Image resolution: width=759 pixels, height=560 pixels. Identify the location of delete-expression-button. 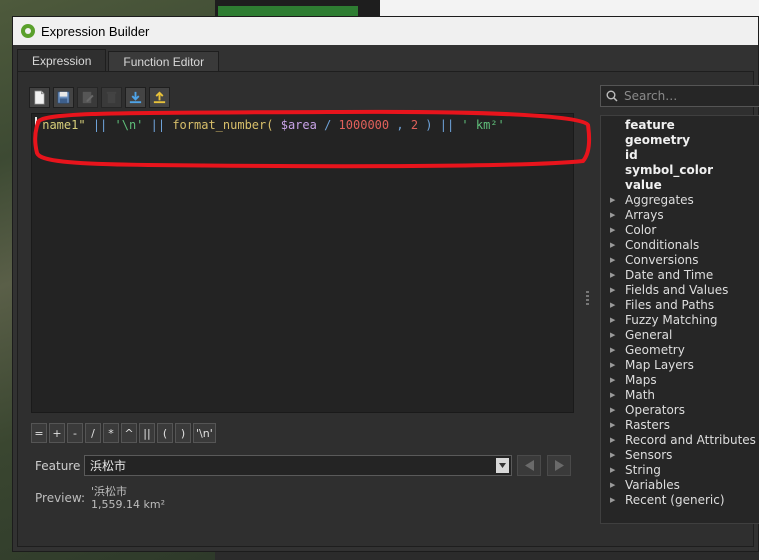
(111, 97).